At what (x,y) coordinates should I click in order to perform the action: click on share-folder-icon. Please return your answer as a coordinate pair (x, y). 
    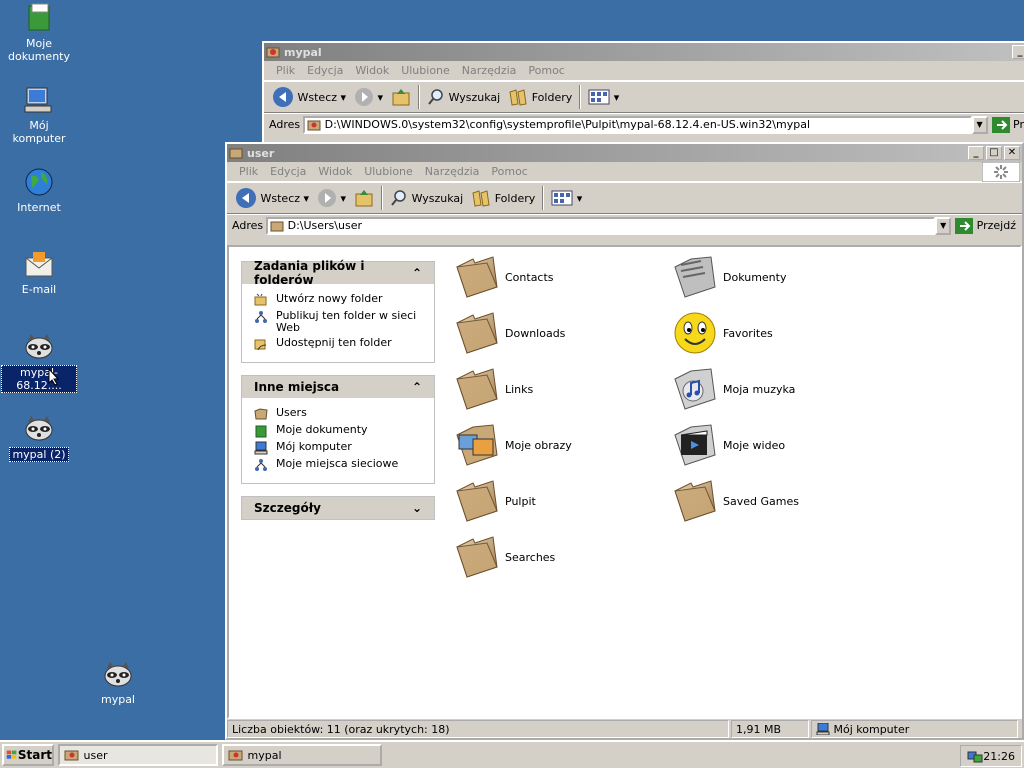
    Looking at the image, I should click on (260, 345).